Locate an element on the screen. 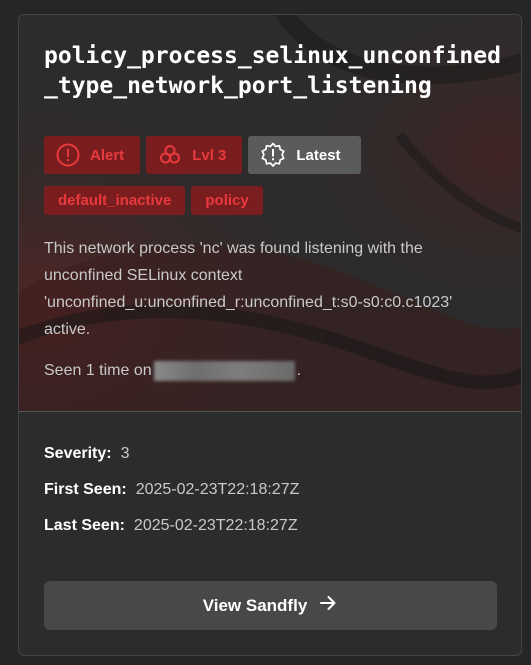 This screenshot has width=531, height=665. section-divider is located at coordinates (270, 411).